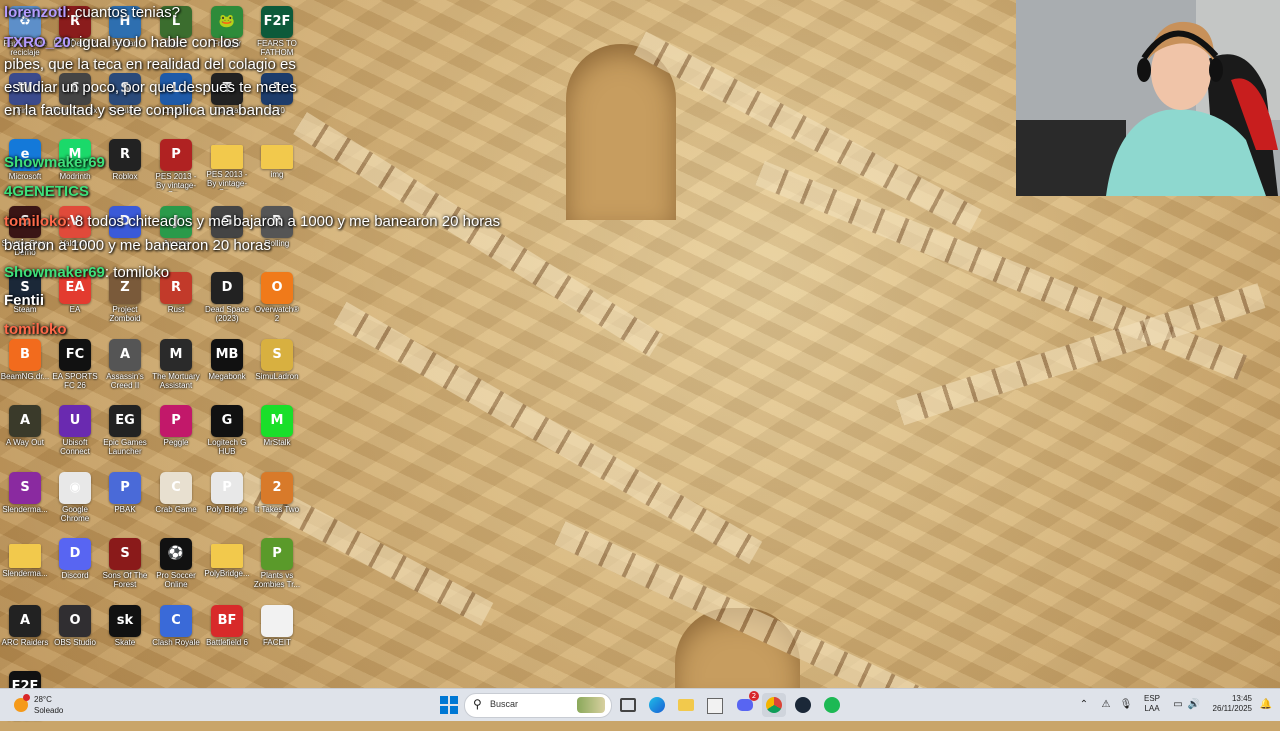 The width and height of the screenshot is (1280, 731). I want to click on desktop-icon: S Shutter Story Demo, so click(25, 235).